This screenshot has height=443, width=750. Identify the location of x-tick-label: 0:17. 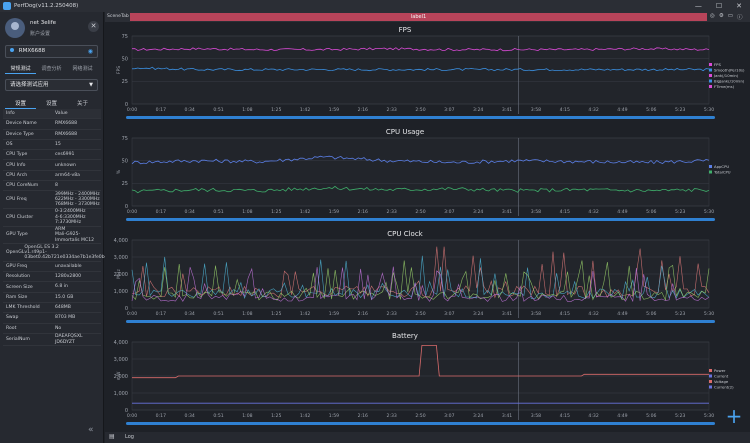
(161, 212).